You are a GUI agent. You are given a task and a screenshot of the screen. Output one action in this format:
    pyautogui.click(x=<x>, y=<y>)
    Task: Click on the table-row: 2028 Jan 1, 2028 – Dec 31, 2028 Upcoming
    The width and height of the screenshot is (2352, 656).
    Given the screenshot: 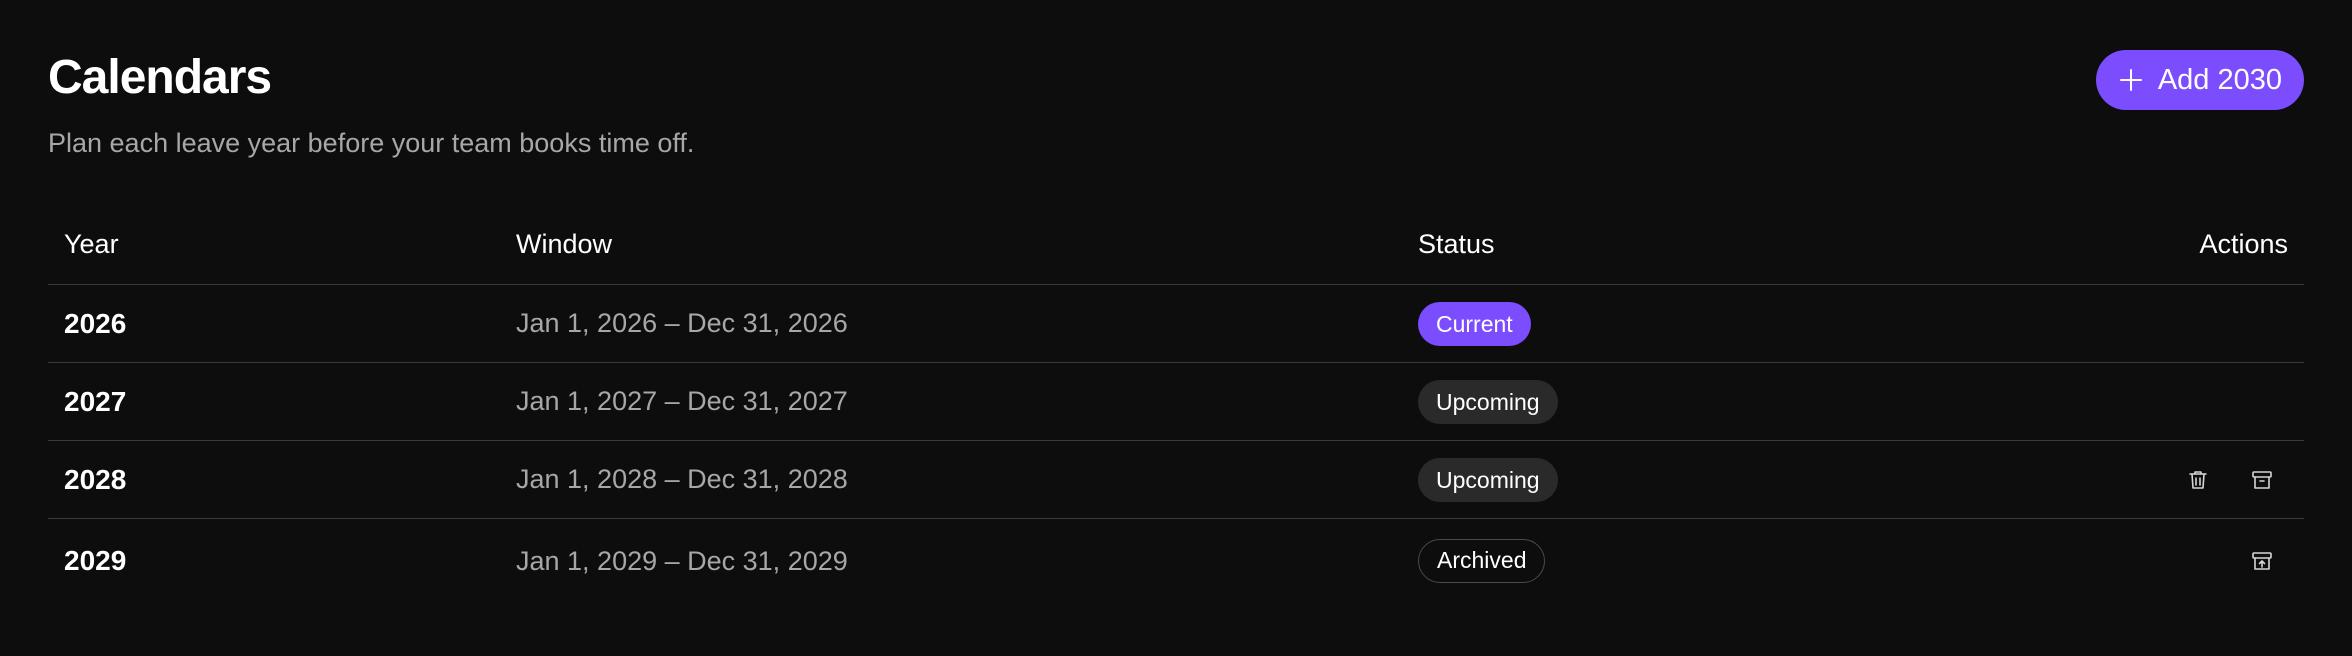 What is the action you would take?
    pyautogui.click(x=1176, y=479)
    